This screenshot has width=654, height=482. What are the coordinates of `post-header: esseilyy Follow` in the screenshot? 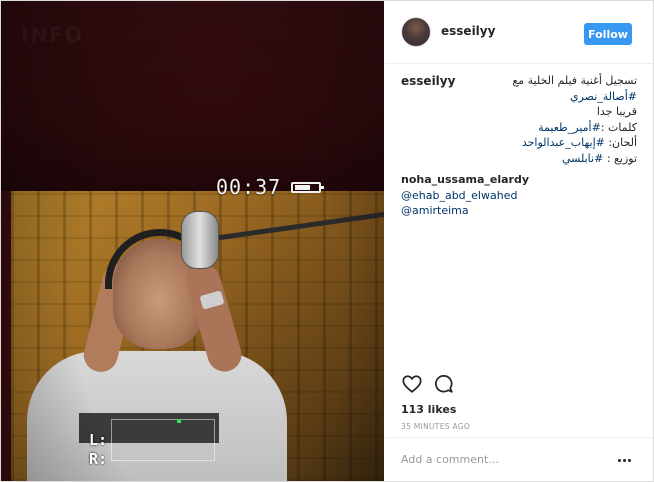 It's located at (519, 32).